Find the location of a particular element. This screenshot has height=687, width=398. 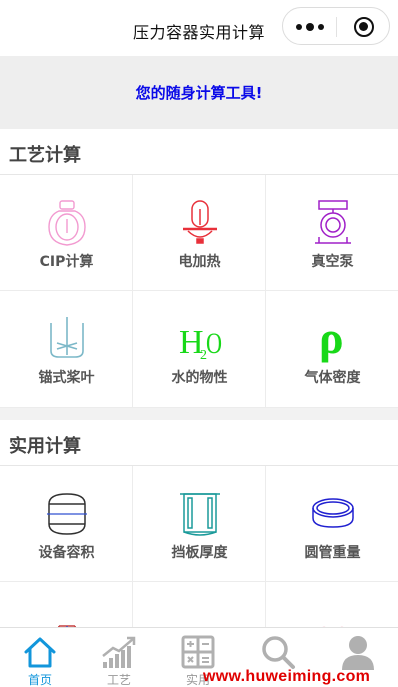

grid-item-vessel-volume: 设备容积 is located at coordinates (66, 524).